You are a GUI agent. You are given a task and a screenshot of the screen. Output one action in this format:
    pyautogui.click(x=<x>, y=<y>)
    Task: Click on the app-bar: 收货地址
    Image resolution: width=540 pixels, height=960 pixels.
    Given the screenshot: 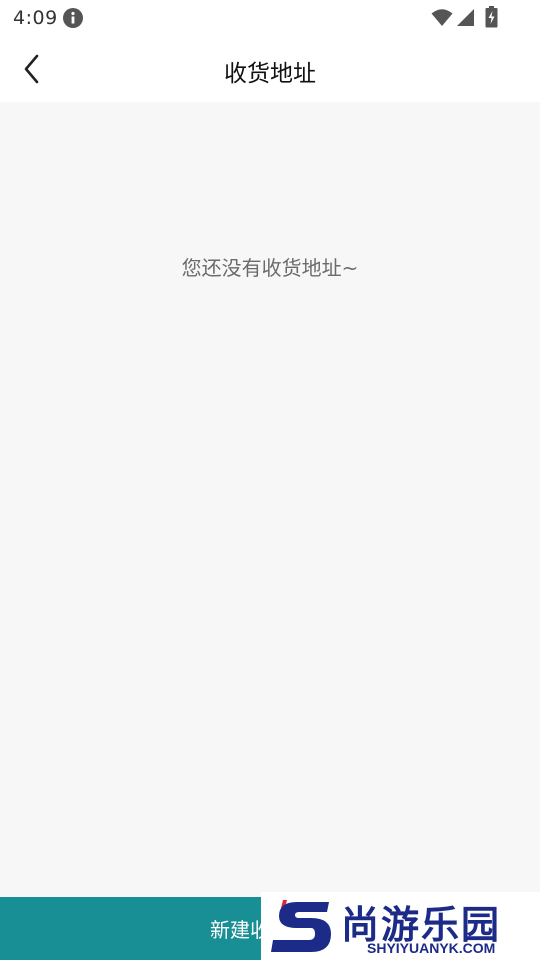 What is the action you would take?
    pyautogui.click(x=270, y=69)
    